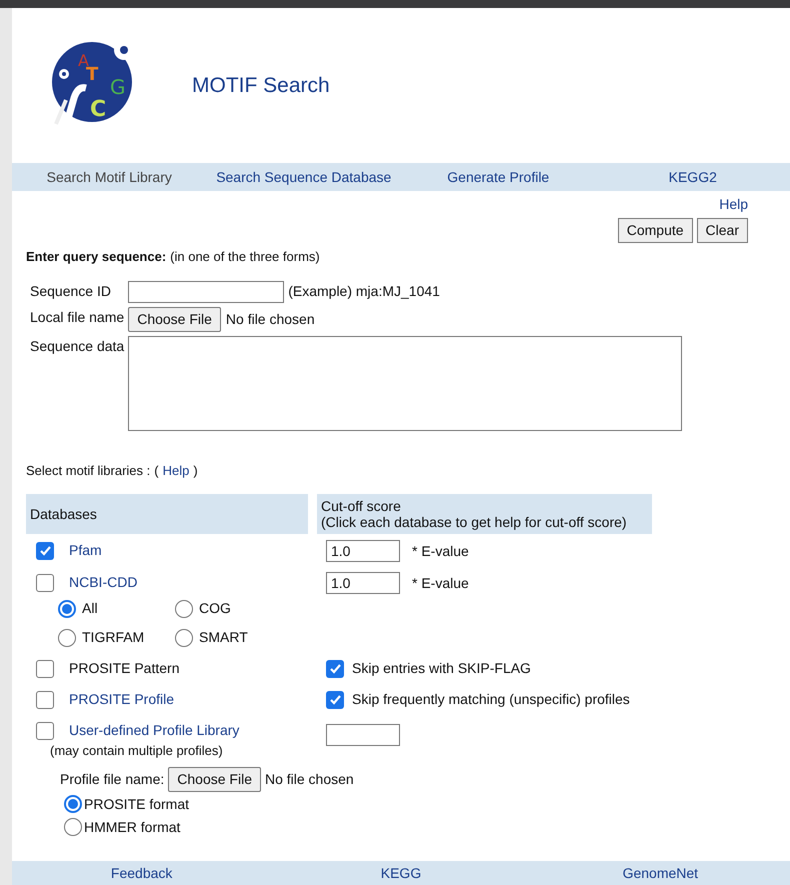 The width and height of the screenshot is (790, 885). Describe the element at coordinates (154, 730) in the screenshot. I see `database-link: User-defined Profile Library` at that location.